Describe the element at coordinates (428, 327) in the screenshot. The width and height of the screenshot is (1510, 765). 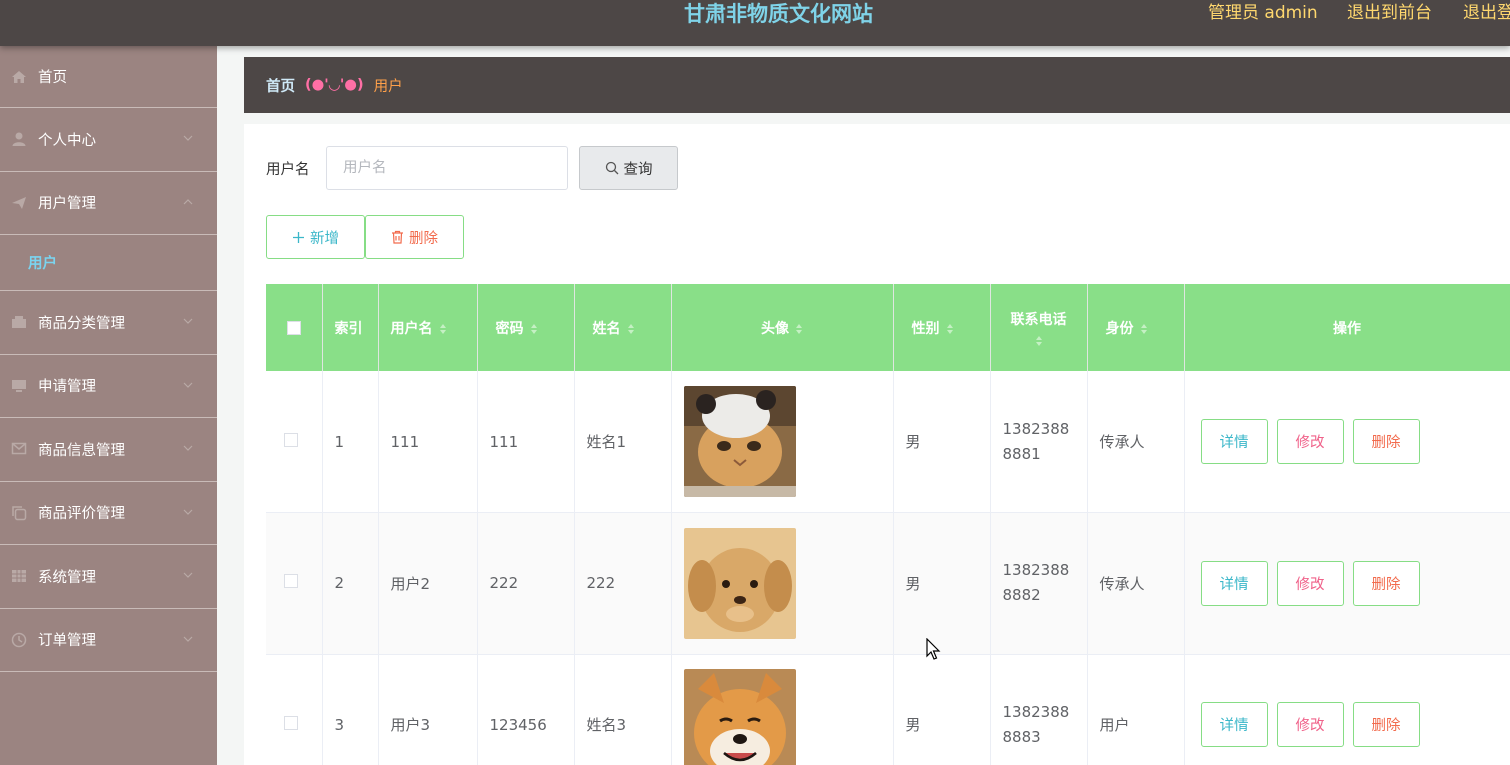
I see `column-header-username: 用户名` at that location.